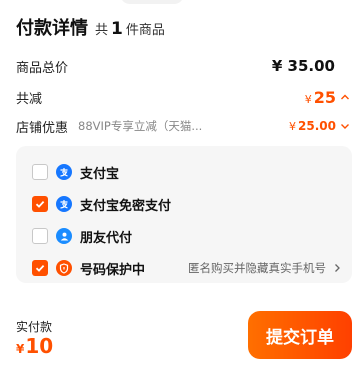  I want to click on paid-amount-label: 实付款, so click(34, 327).